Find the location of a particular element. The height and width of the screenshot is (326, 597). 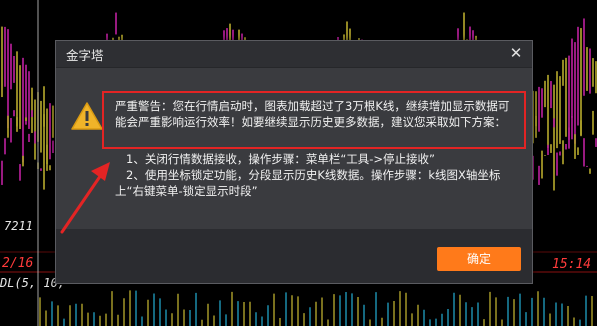

ok-button: 确定 is located at coordinates (479, 259).